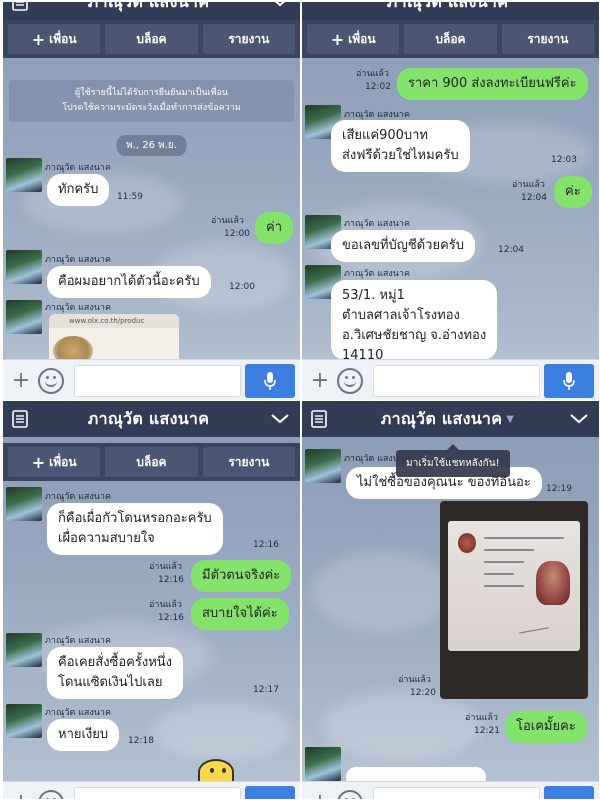 The image size is (600, 800). I want to click on message-time: 12:20, so click(423, 693).